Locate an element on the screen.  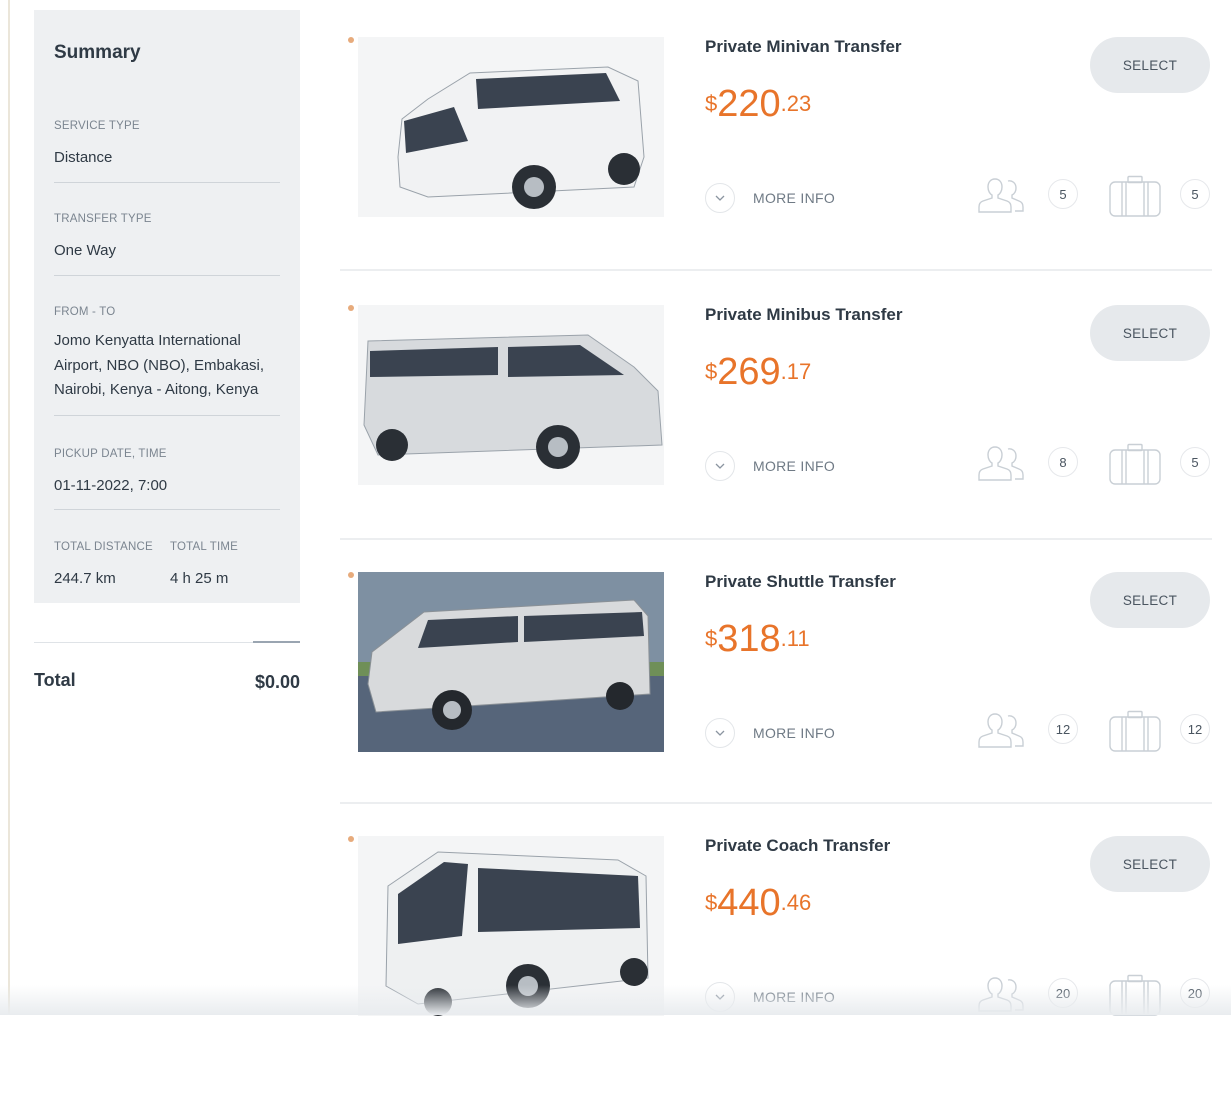
vehicle-image-shuttle is located at coordinates (511, 662).